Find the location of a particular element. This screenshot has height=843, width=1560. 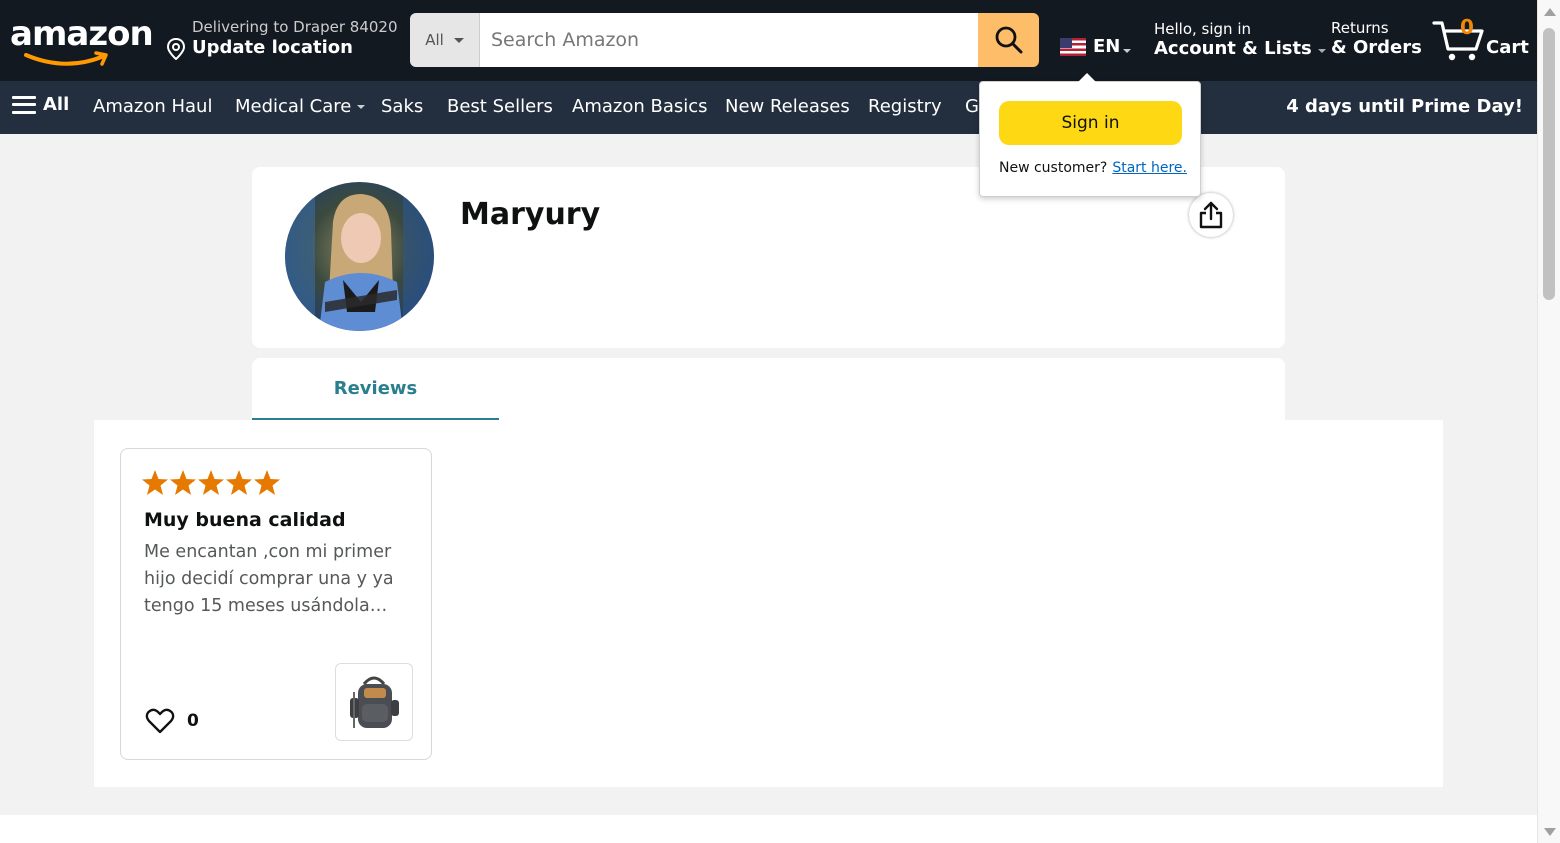

nav-link-amazon-haul: Amazon Haul is located at coordinates (152, 106).